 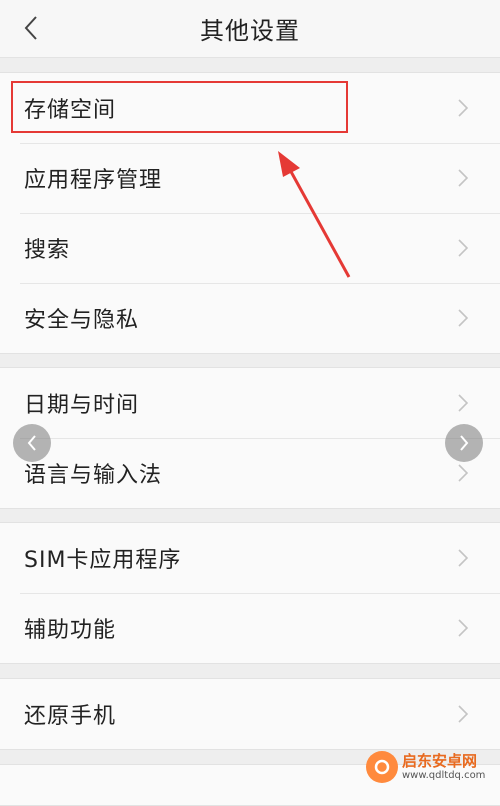 I want to click on next-image-button, so click(x=464, y=443).